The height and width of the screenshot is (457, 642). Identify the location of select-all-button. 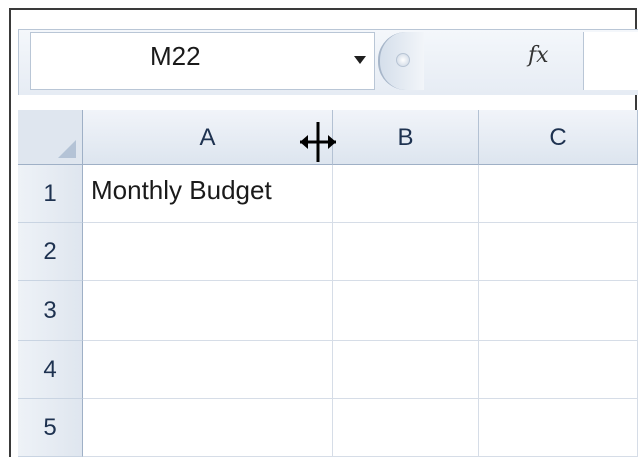
(50, 137).